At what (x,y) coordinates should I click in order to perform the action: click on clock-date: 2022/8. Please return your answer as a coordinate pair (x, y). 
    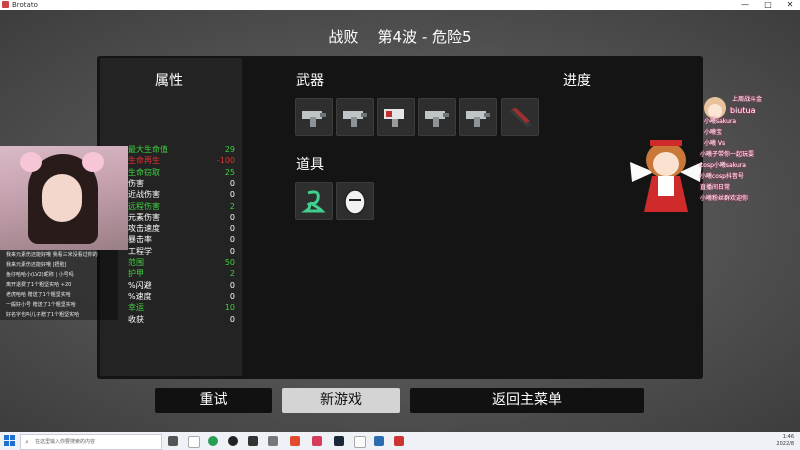
    Looking at the image, I should click on (785, 444).